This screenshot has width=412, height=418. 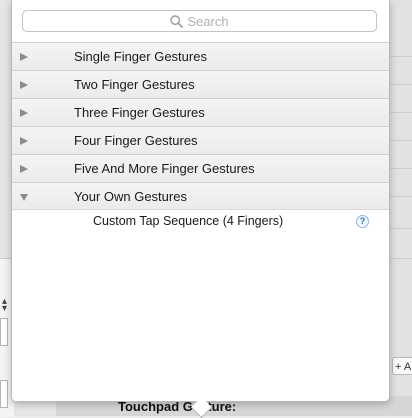 What do you see at coordinates (402, 366) in the screenshot?
I see `add-button: + A` at bounding box center [402, 366].